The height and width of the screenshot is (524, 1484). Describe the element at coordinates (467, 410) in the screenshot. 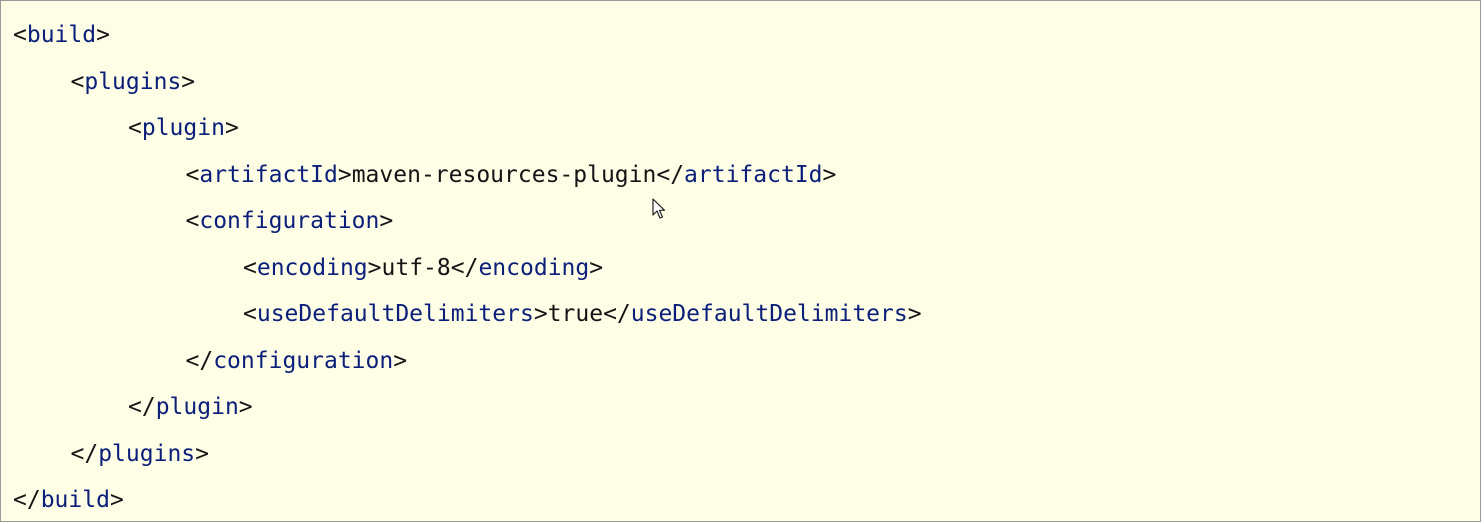

I see `code-line: </plugin>` at that location.